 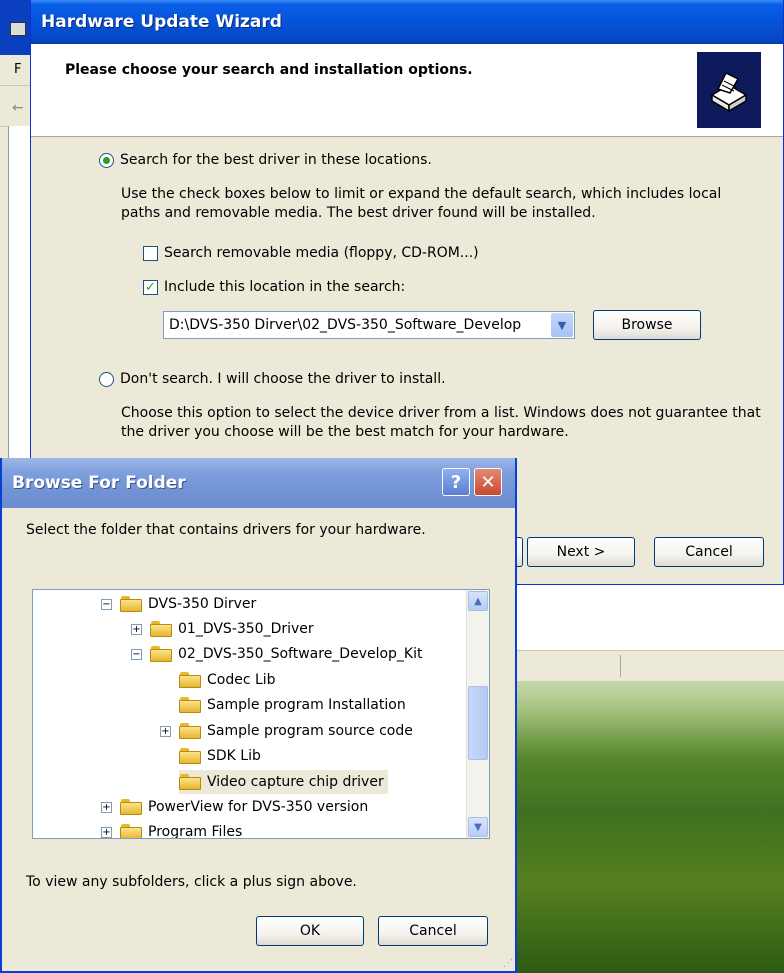 I want to click on background-list-area, so click(x=650, y=620).